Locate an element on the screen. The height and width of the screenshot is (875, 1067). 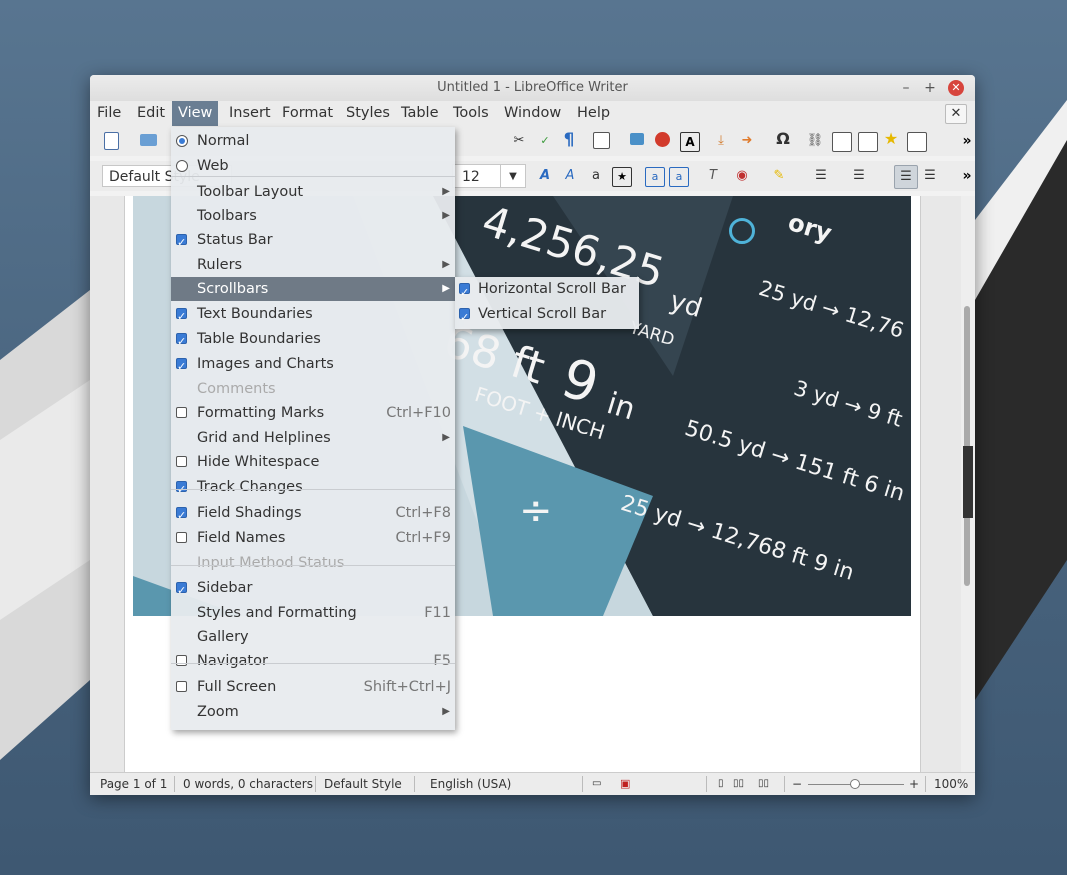
insert-field-icon: ➜ is located at coordinates (747, 141).